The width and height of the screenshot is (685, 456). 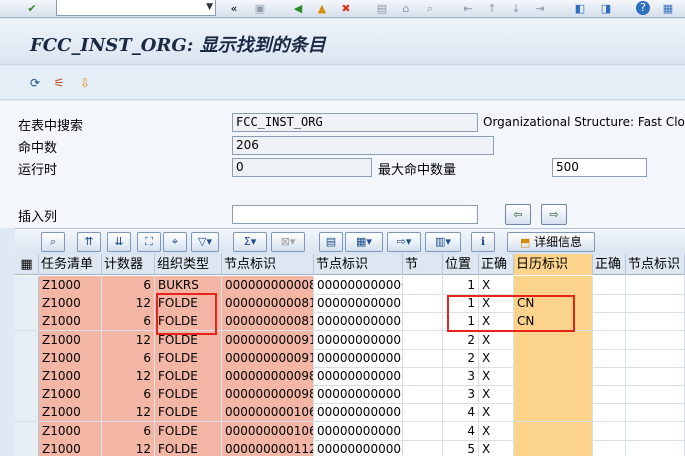 What do you see at coordinates (599, 167) in the screenshot?
I see `max-hits-field: 500` at bounding box center [599, 167].